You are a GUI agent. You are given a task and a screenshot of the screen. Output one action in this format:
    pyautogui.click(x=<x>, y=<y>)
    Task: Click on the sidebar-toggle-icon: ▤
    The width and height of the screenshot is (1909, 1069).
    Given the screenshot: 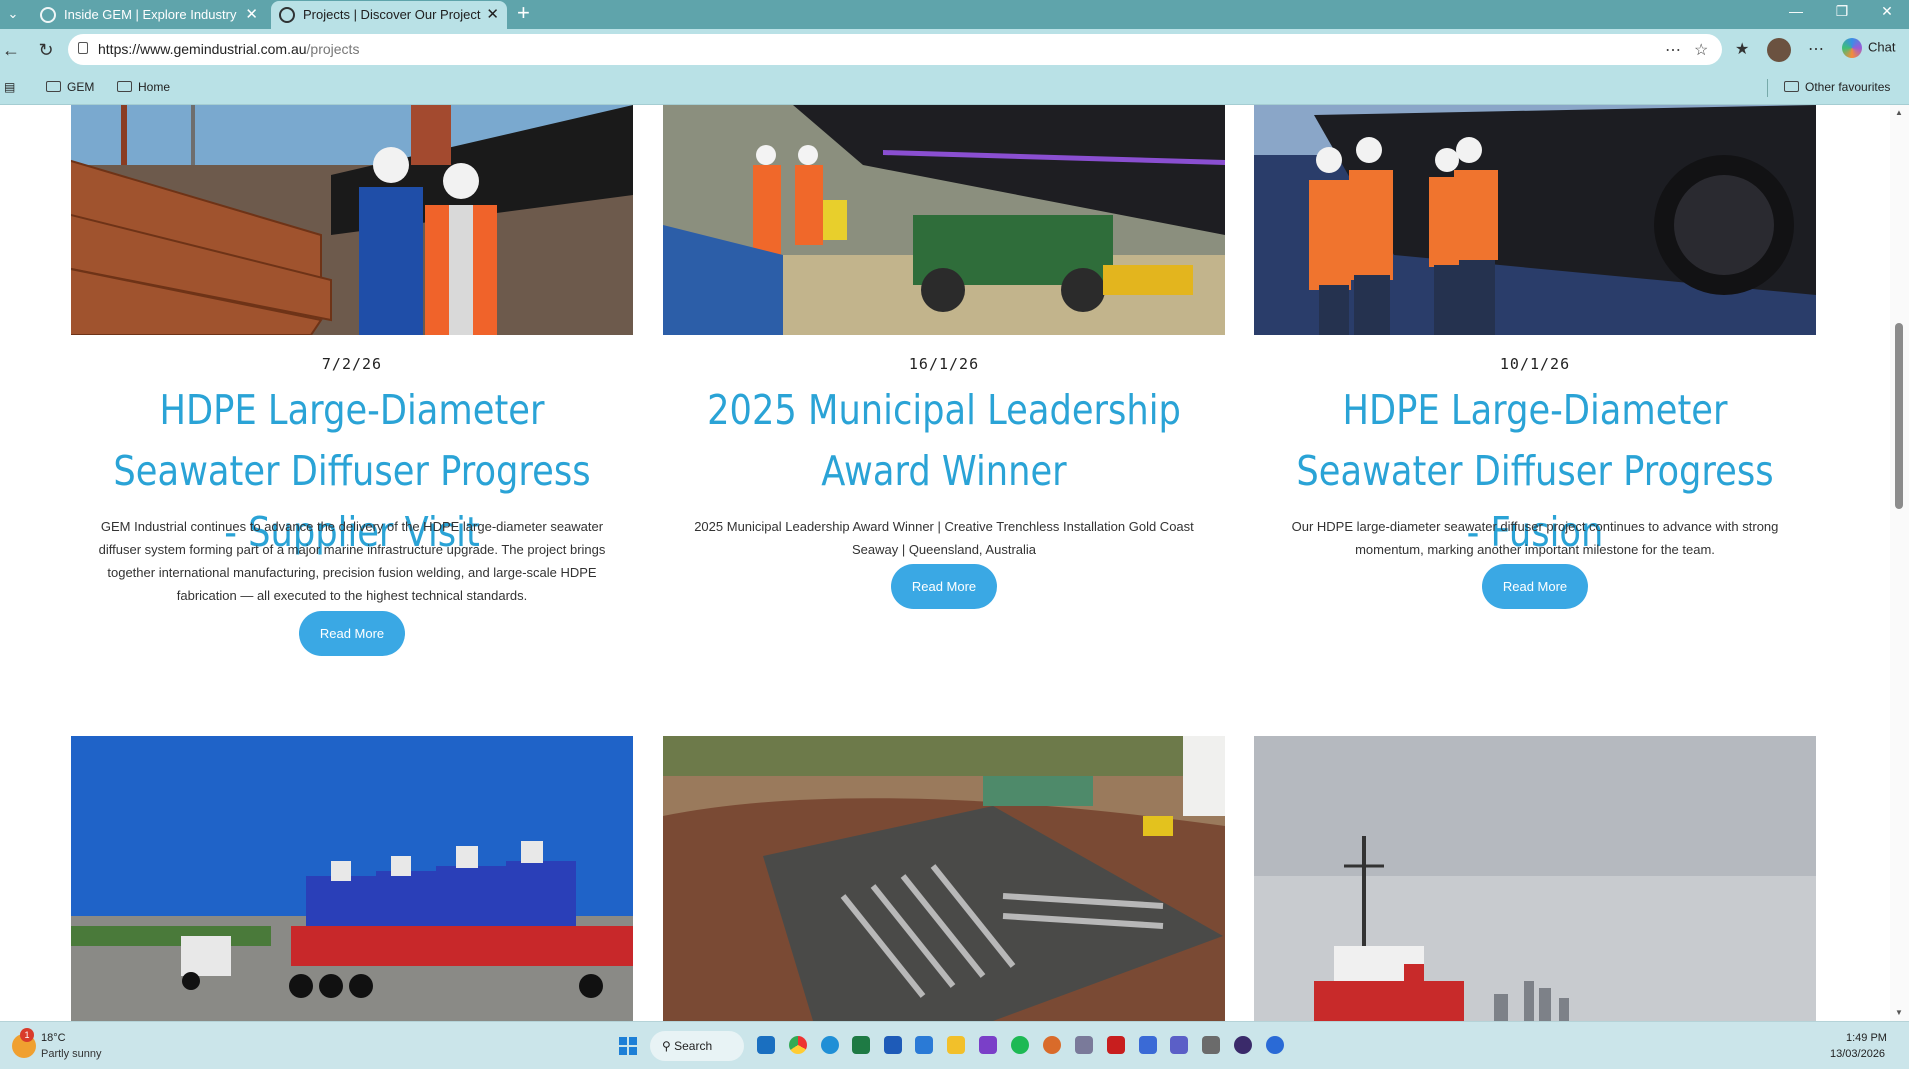 What is the action you would take?
    pyautogui.click(x=9, y=87)
    